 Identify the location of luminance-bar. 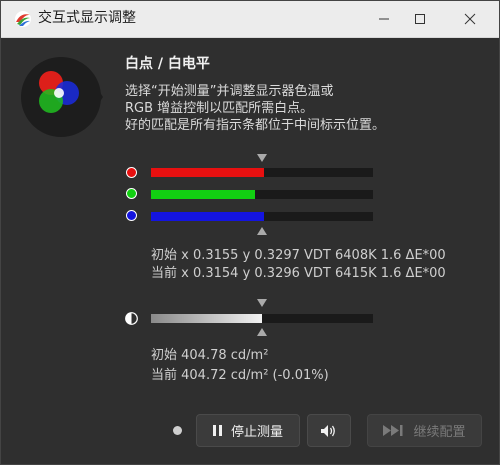
(262, 318).